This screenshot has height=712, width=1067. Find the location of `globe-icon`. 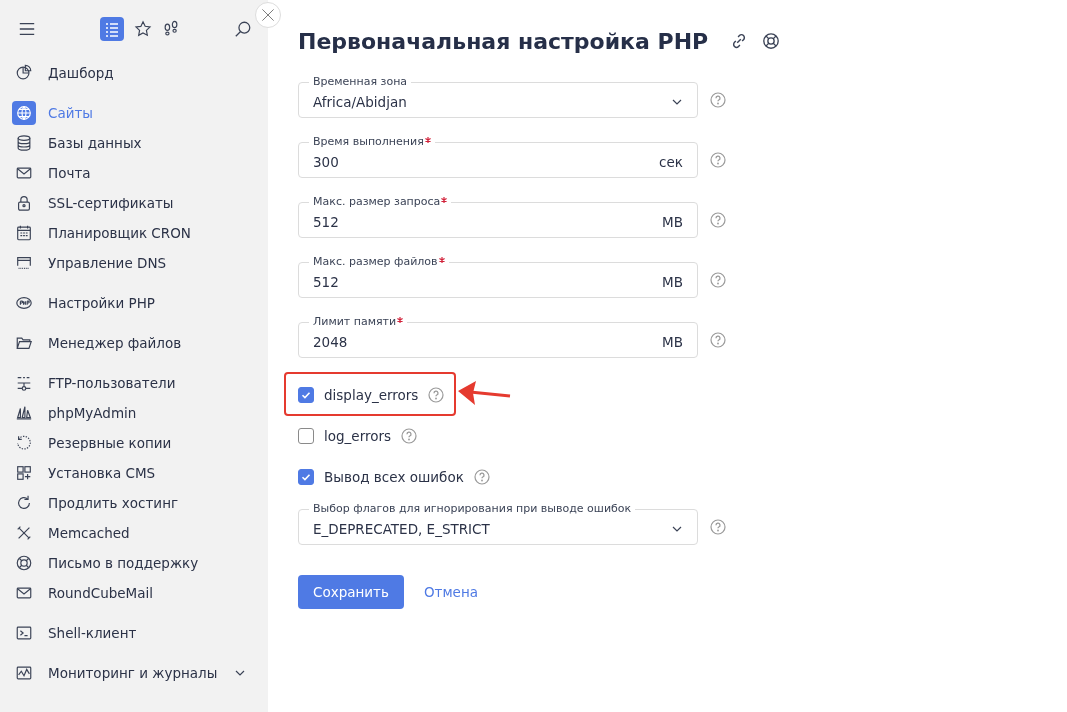

globe-icon is located at coordinates (24, 113).